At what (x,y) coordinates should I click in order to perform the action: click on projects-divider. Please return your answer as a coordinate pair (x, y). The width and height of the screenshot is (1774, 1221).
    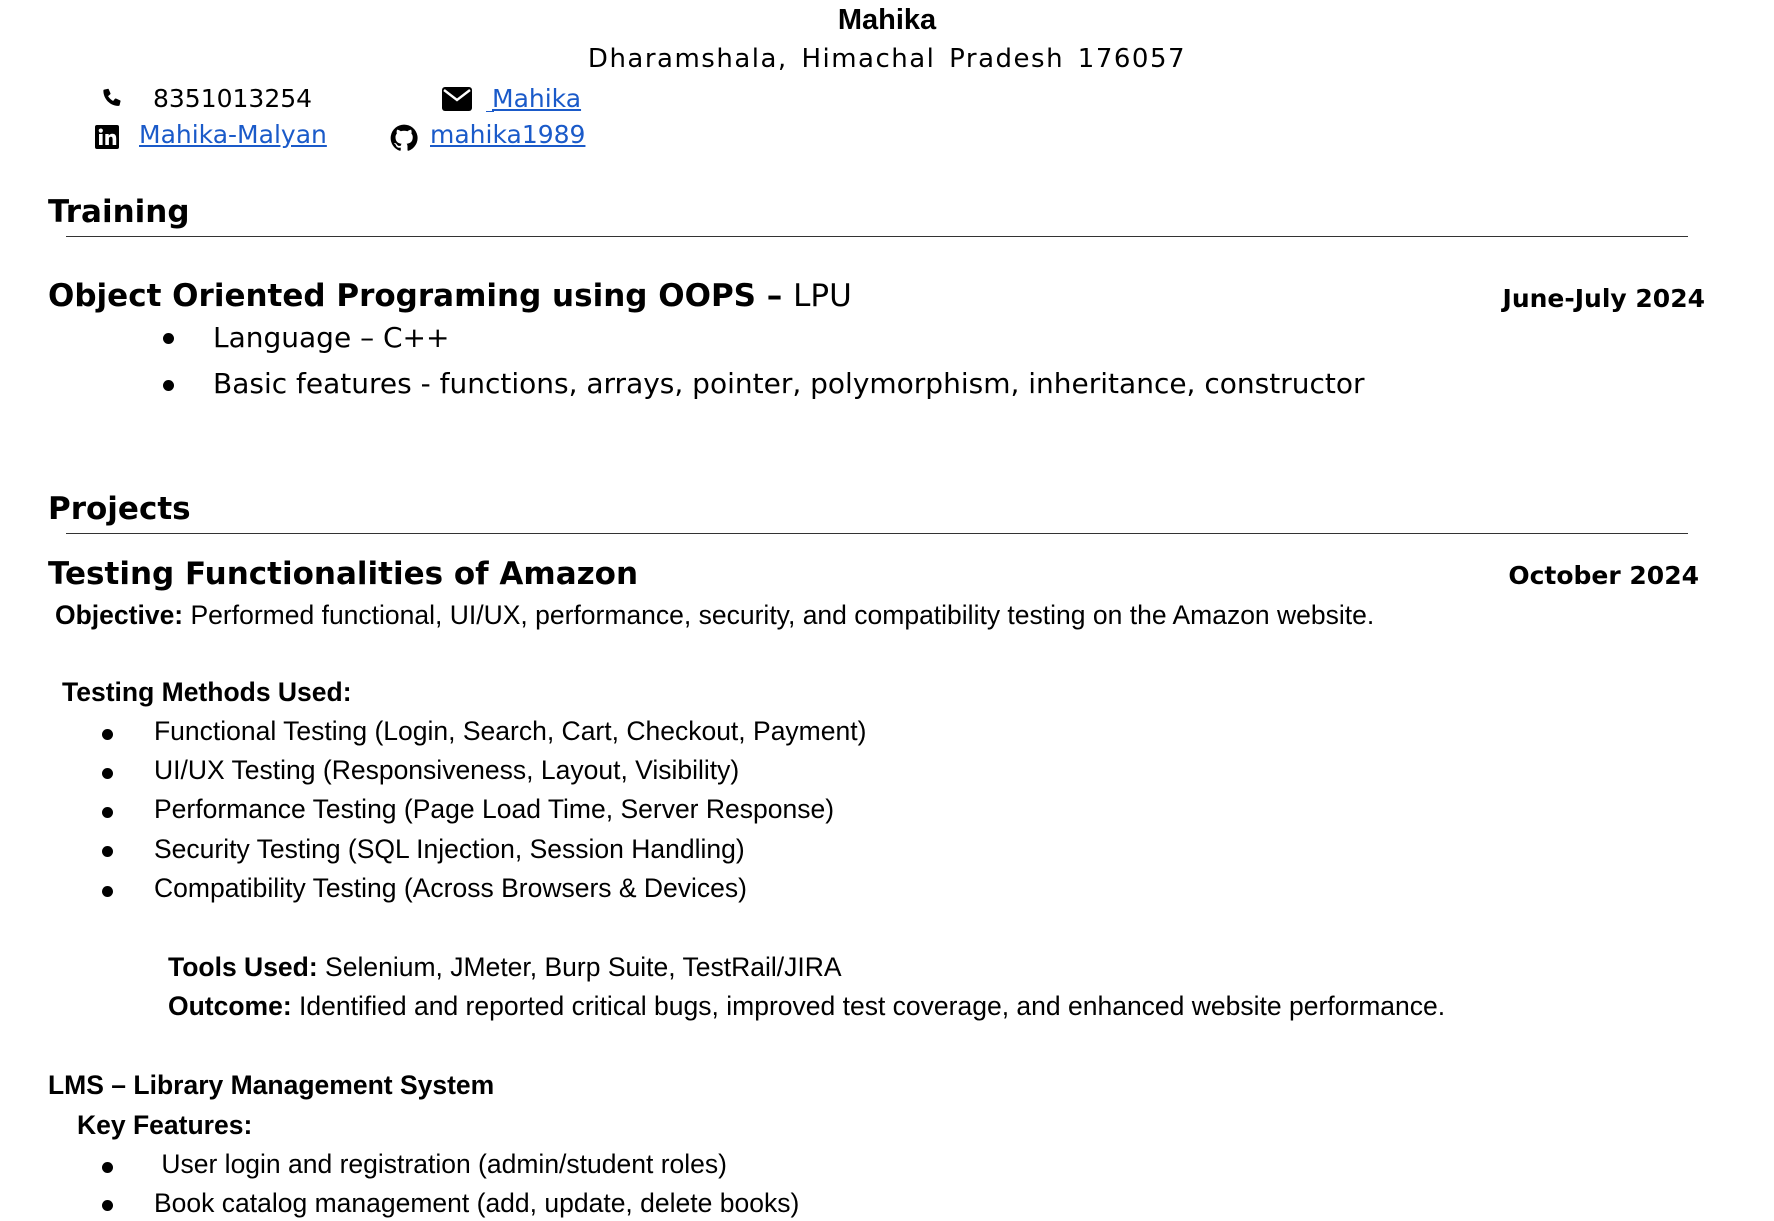
    Looking at the image, I should click on (877, 533).